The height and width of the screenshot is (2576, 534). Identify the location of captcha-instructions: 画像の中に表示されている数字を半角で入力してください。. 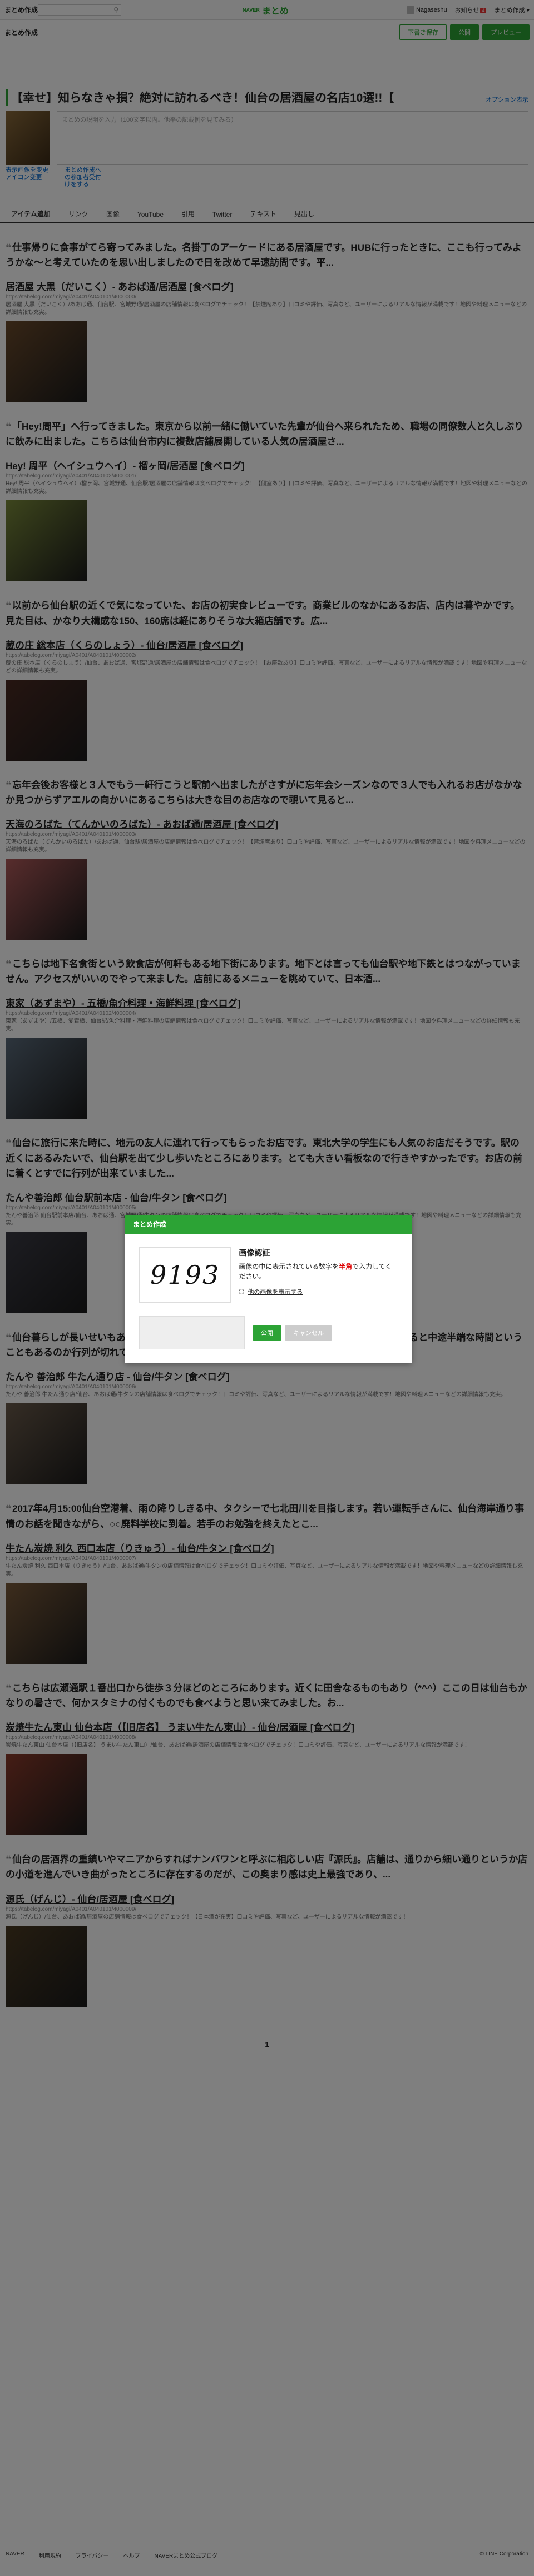
(317, 1272).